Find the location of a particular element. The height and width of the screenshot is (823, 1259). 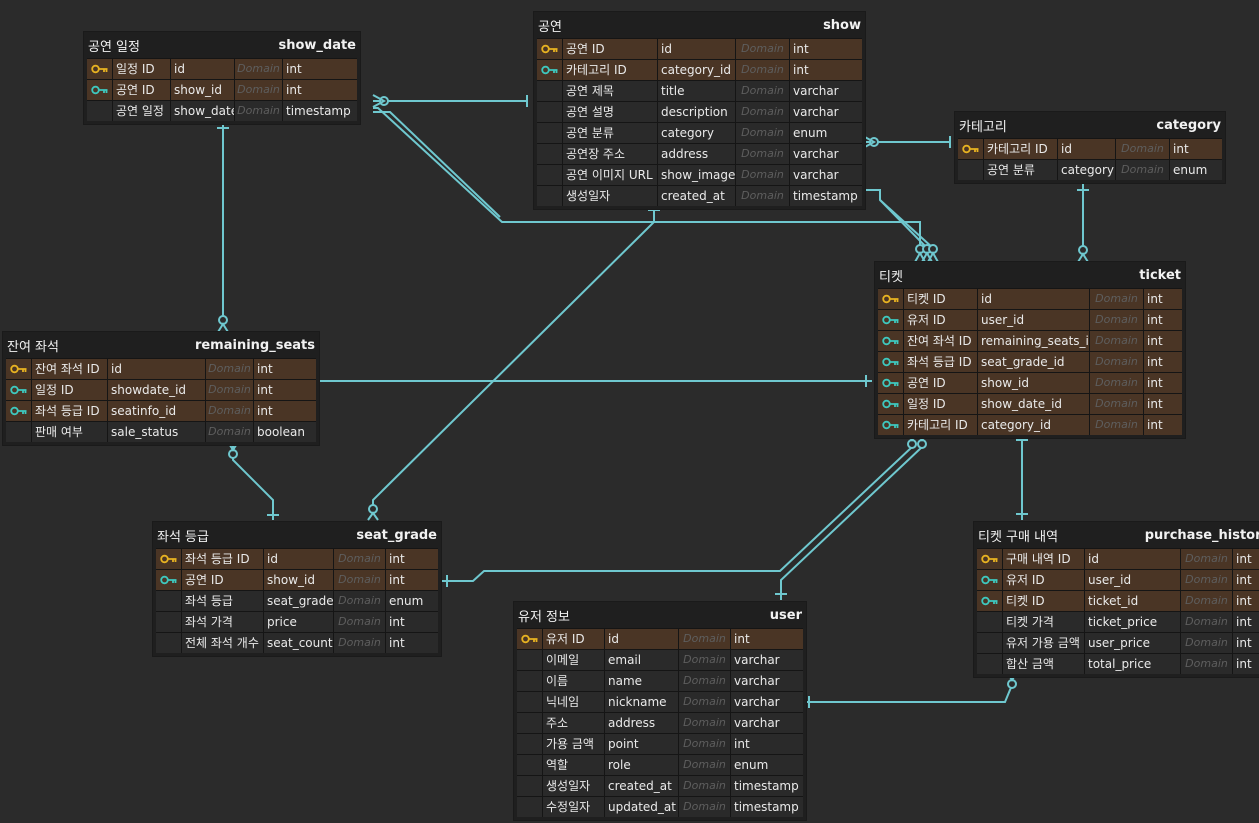

column-row: 좌석 등급 ID seat_grade_id Domain int is located at coordinates (1030, 361).